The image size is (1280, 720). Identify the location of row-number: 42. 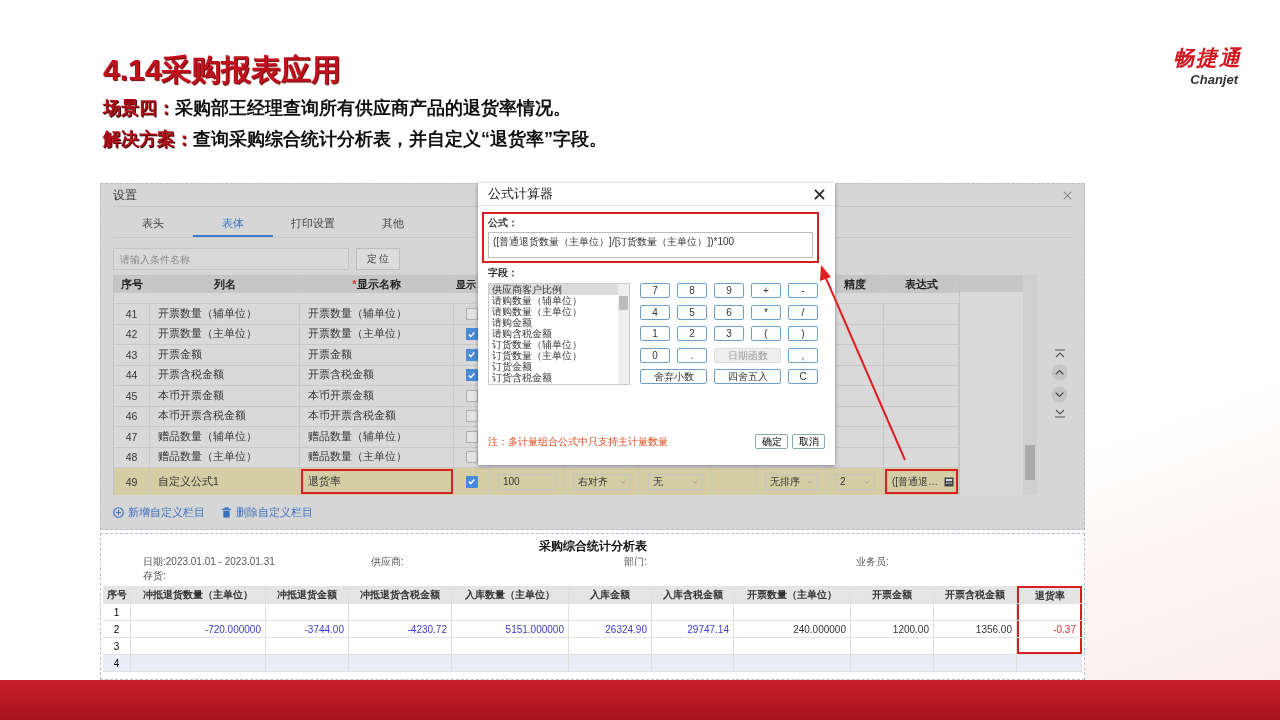
(131, 334).